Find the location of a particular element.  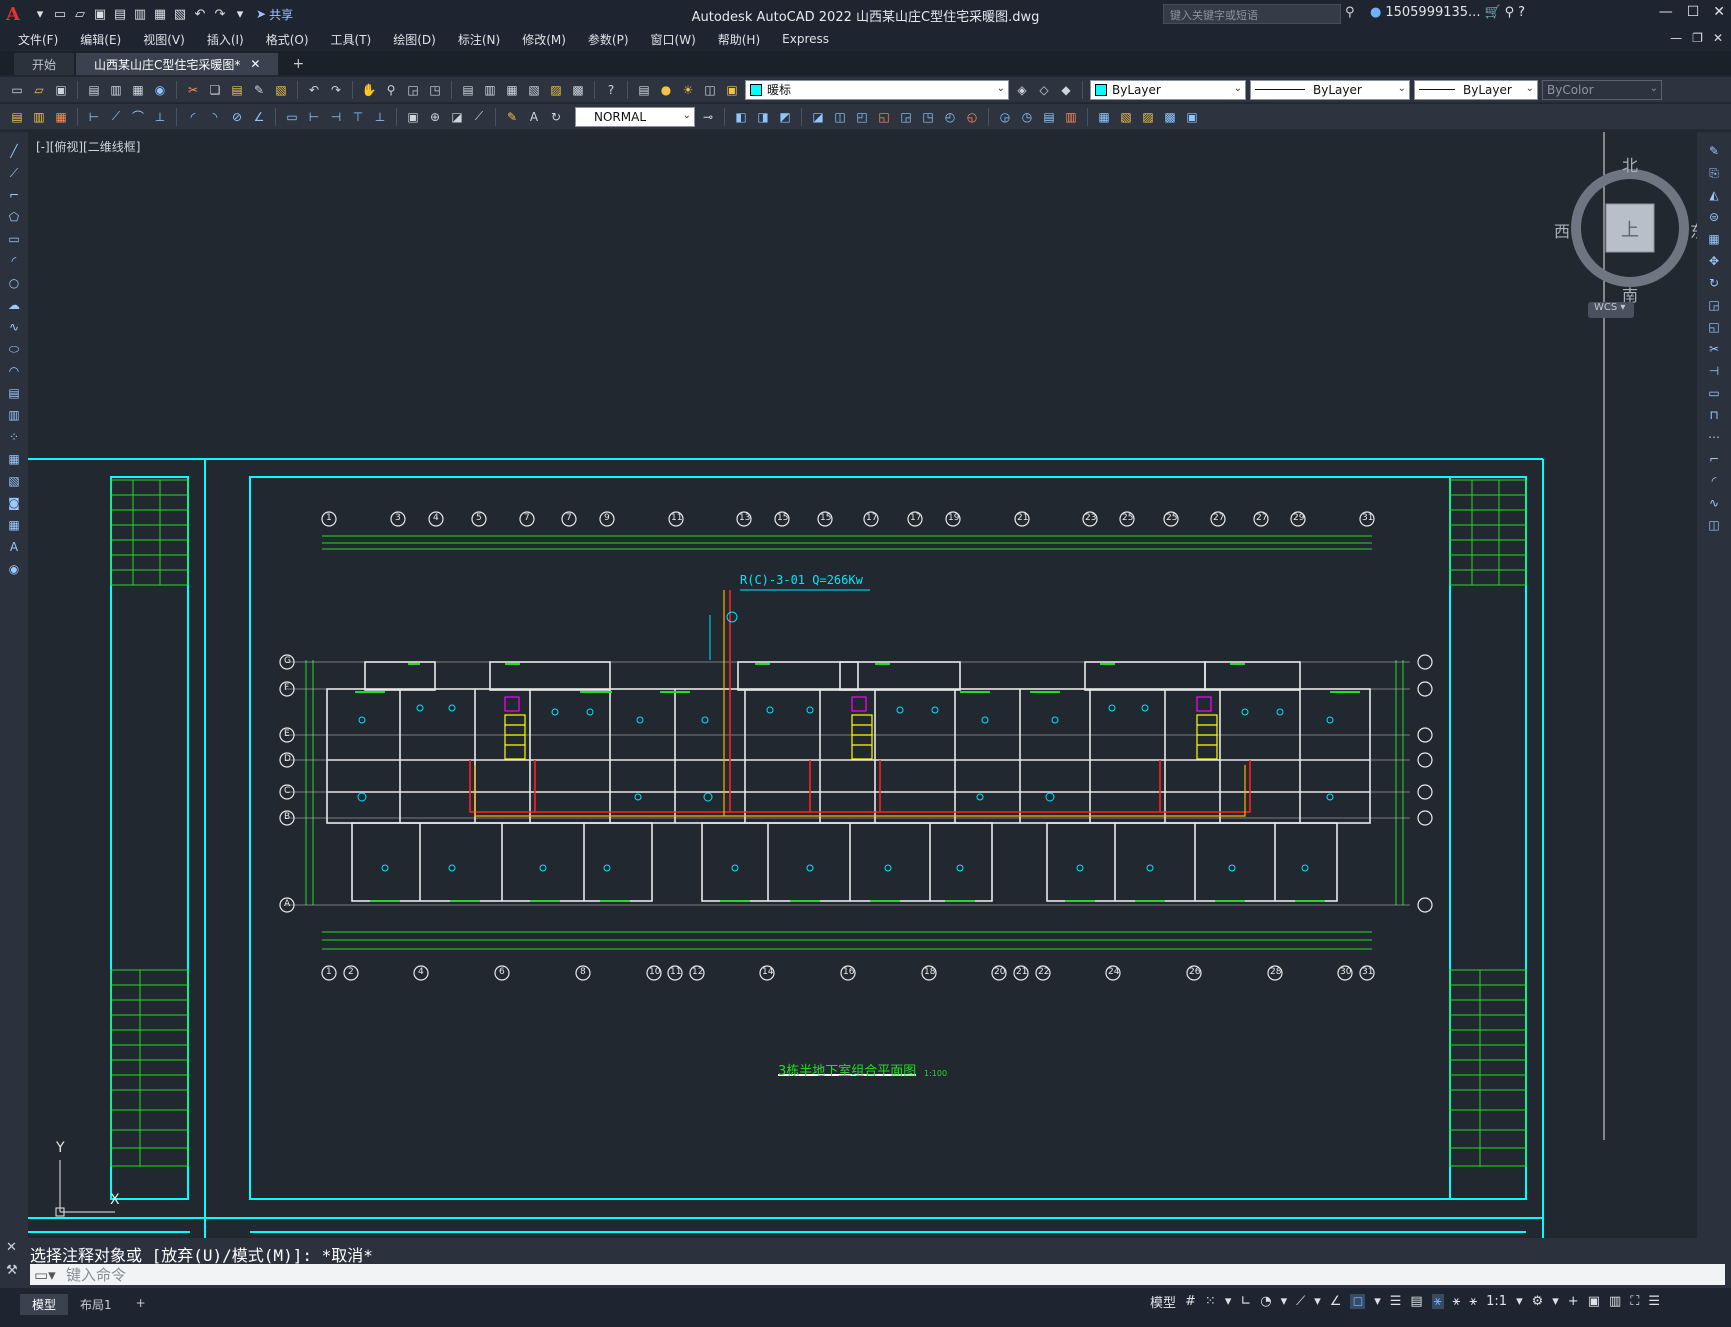

units-icon: ▣ is located at coordinates (1594, 1301).